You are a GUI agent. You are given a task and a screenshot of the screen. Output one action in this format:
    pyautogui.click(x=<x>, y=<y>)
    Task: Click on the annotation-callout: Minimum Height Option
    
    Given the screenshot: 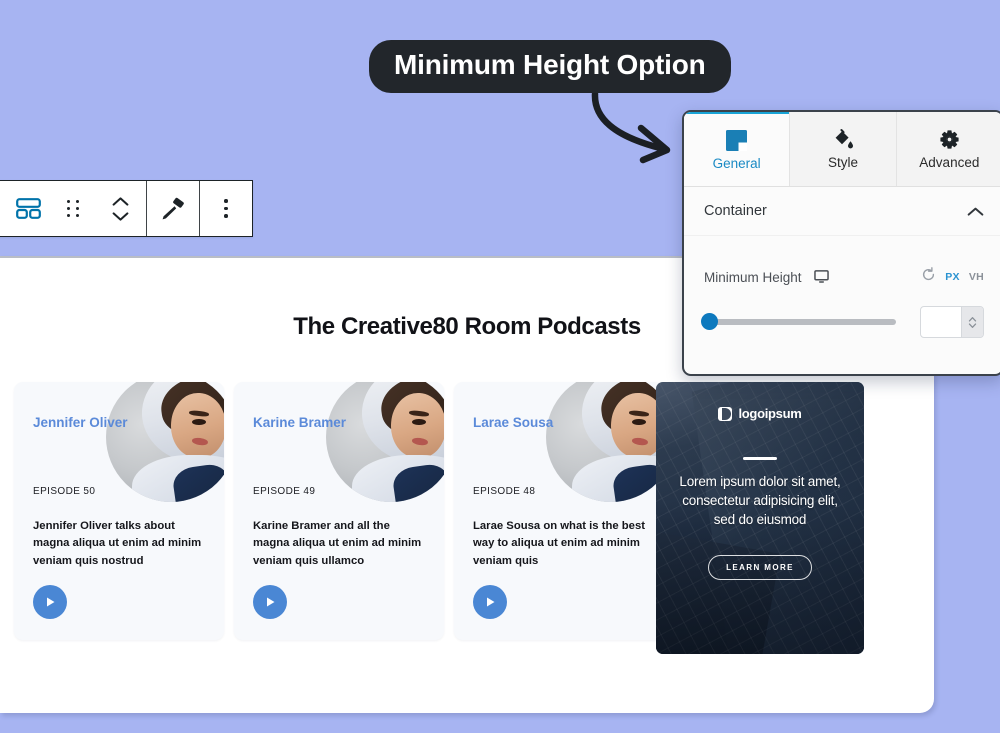 What is the action you would take?
    pyautogui.click(x=550, y=66)
    